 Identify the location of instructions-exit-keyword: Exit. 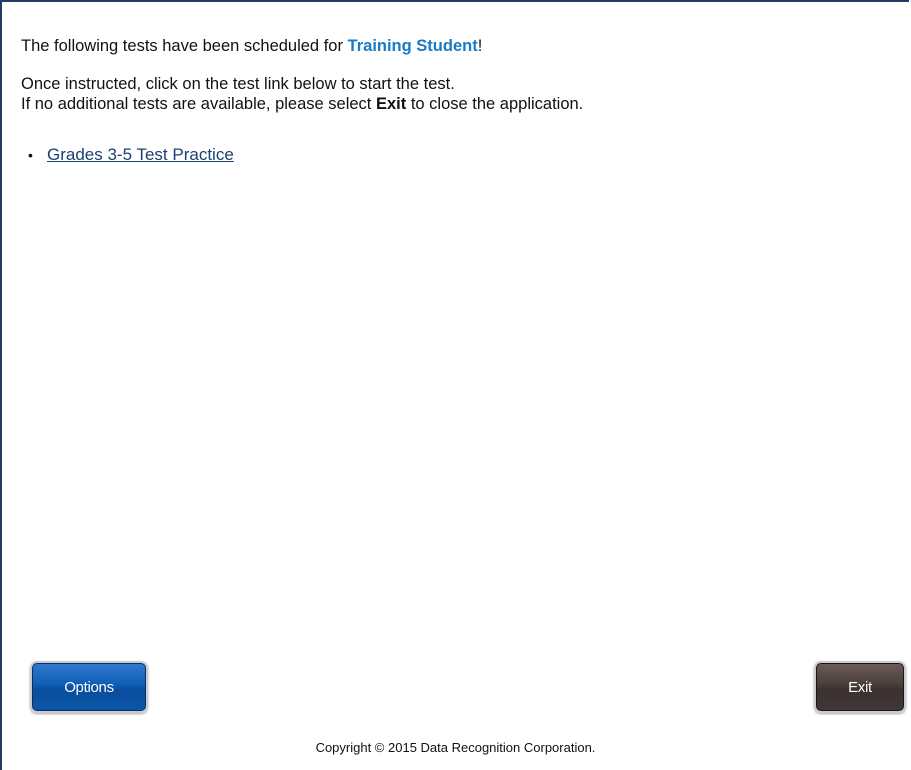
(391, 104).